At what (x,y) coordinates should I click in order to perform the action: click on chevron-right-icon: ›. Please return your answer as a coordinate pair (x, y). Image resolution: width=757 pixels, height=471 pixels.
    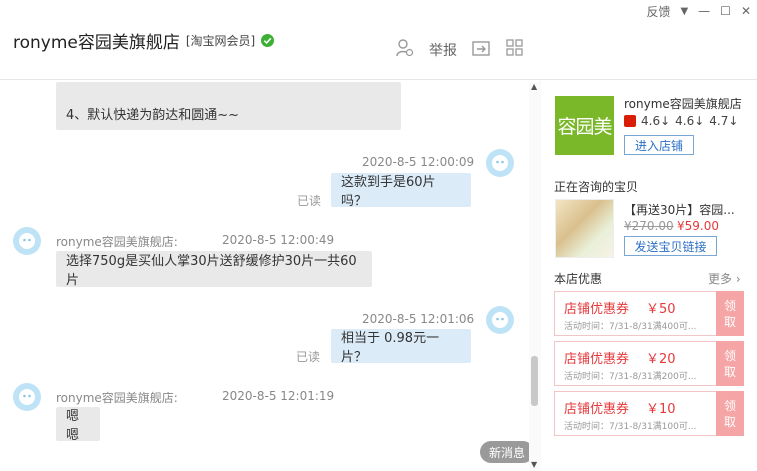
    Looking at the image, I should click on (736, 279).